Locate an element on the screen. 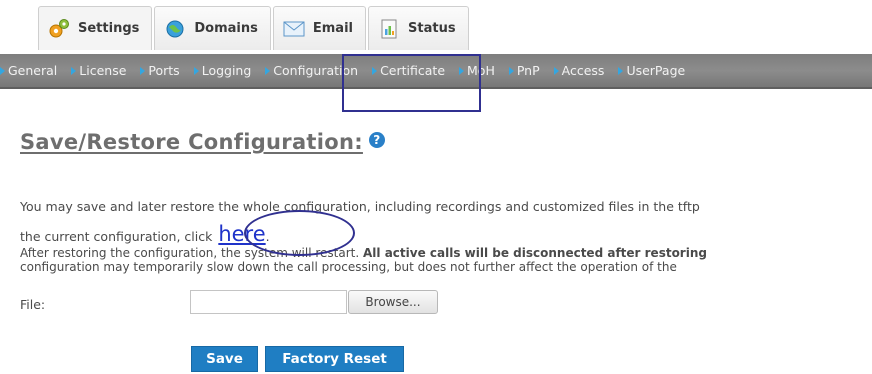 The height and width of the screenshot is (374, 872). save-button: Save is located at coordinates (224, 359).